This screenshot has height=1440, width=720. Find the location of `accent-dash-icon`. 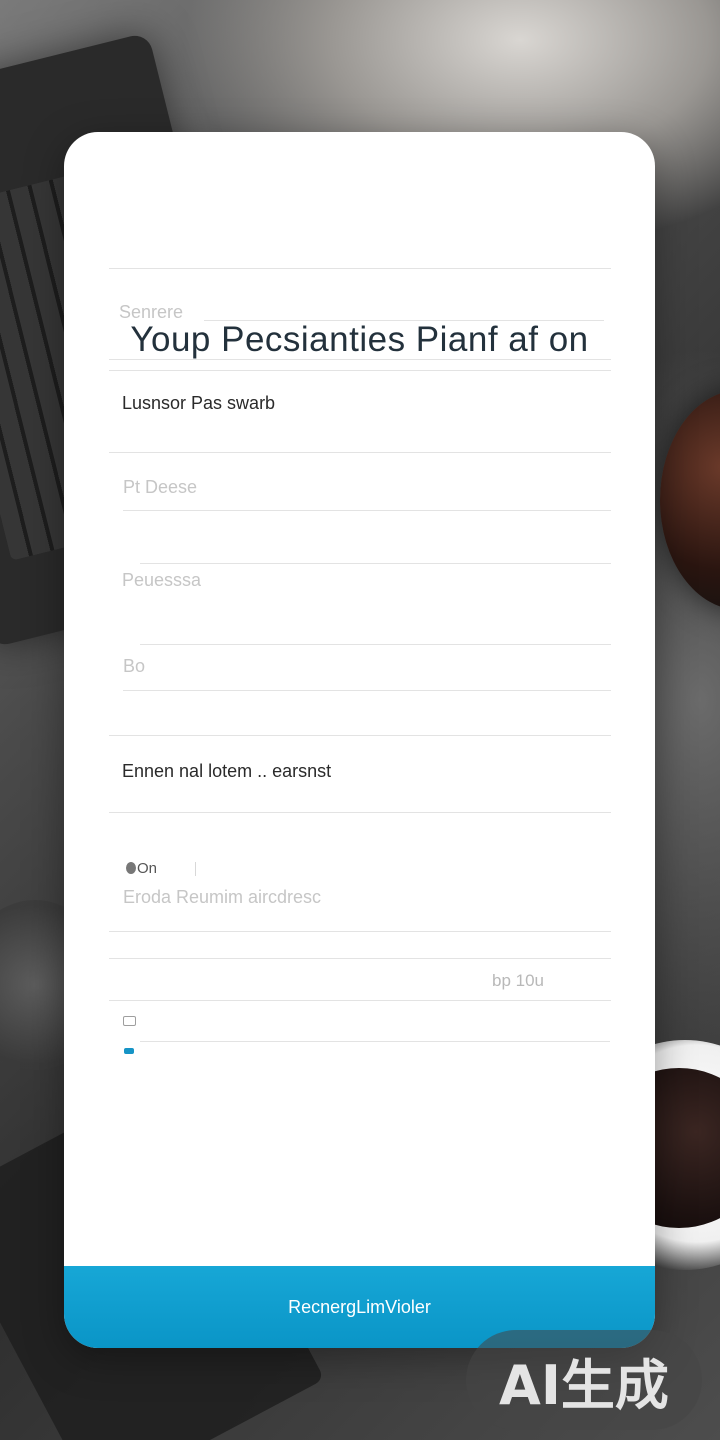

accent-dash-icon is located at coordinates (129, 1051).